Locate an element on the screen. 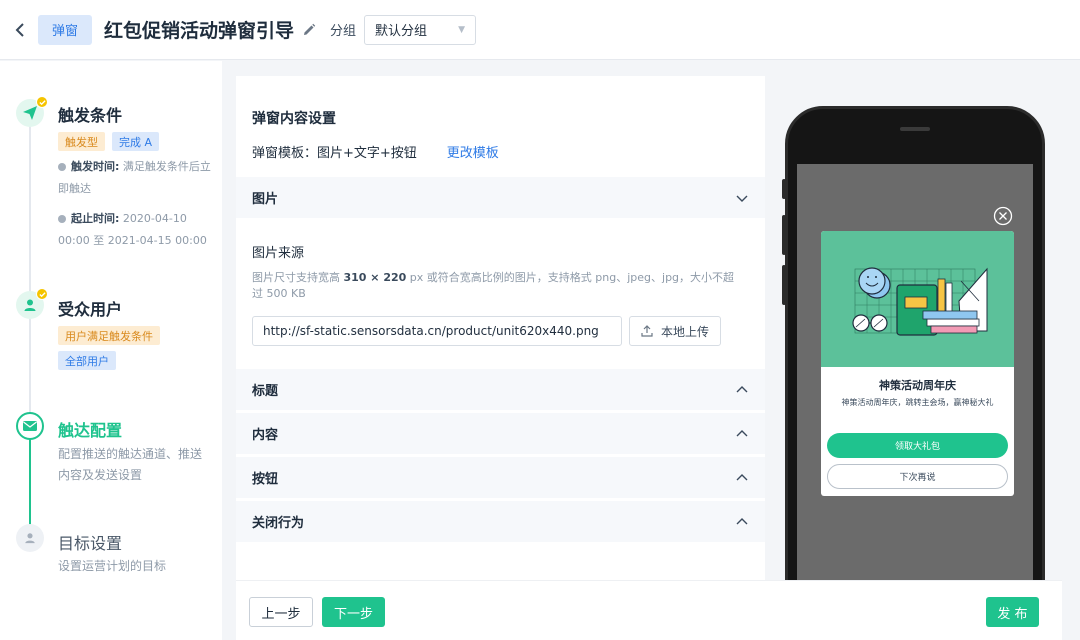 Image resolution: width=1080 pixels, height=640 pixels. step-icon-audience is located at coordinates (32, 303).